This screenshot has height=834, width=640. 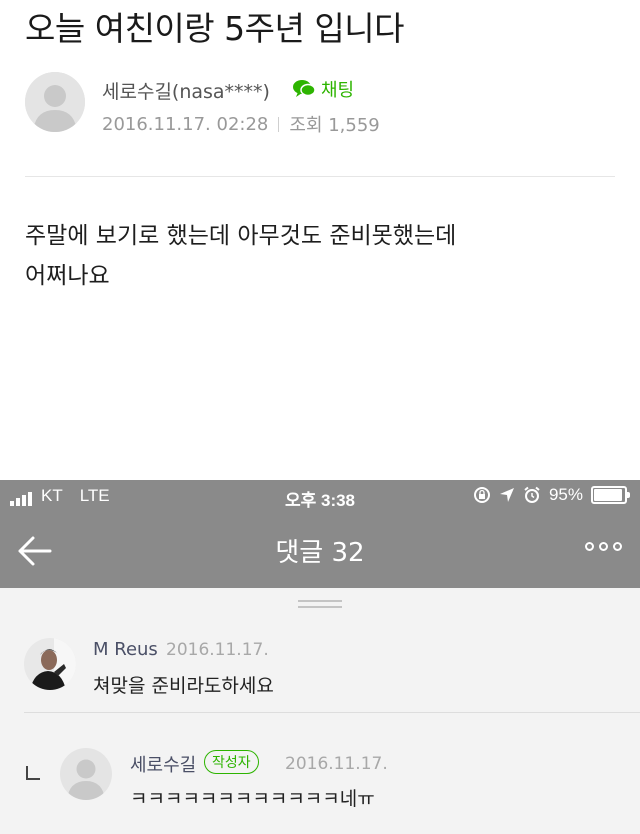 What do you see at coordinates (336, 764) in the screenshot?
I see `comment-date: 2016.11.17.` at bounding box center [336, 764].